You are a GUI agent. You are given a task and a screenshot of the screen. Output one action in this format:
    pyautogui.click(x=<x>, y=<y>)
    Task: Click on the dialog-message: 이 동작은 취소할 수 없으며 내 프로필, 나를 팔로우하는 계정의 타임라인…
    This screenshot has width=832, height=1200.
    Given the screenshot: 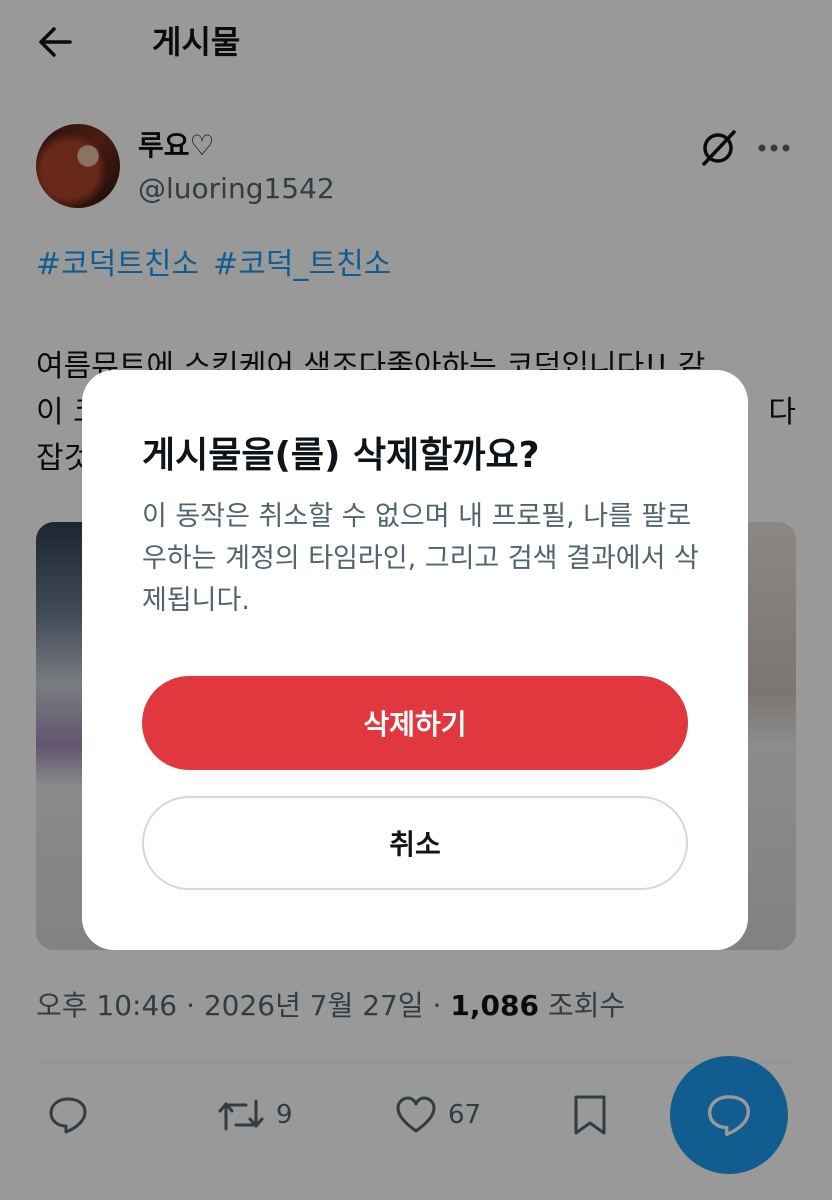 What is the action you would take?
    pyautogui.click(x=420, y=558)
    